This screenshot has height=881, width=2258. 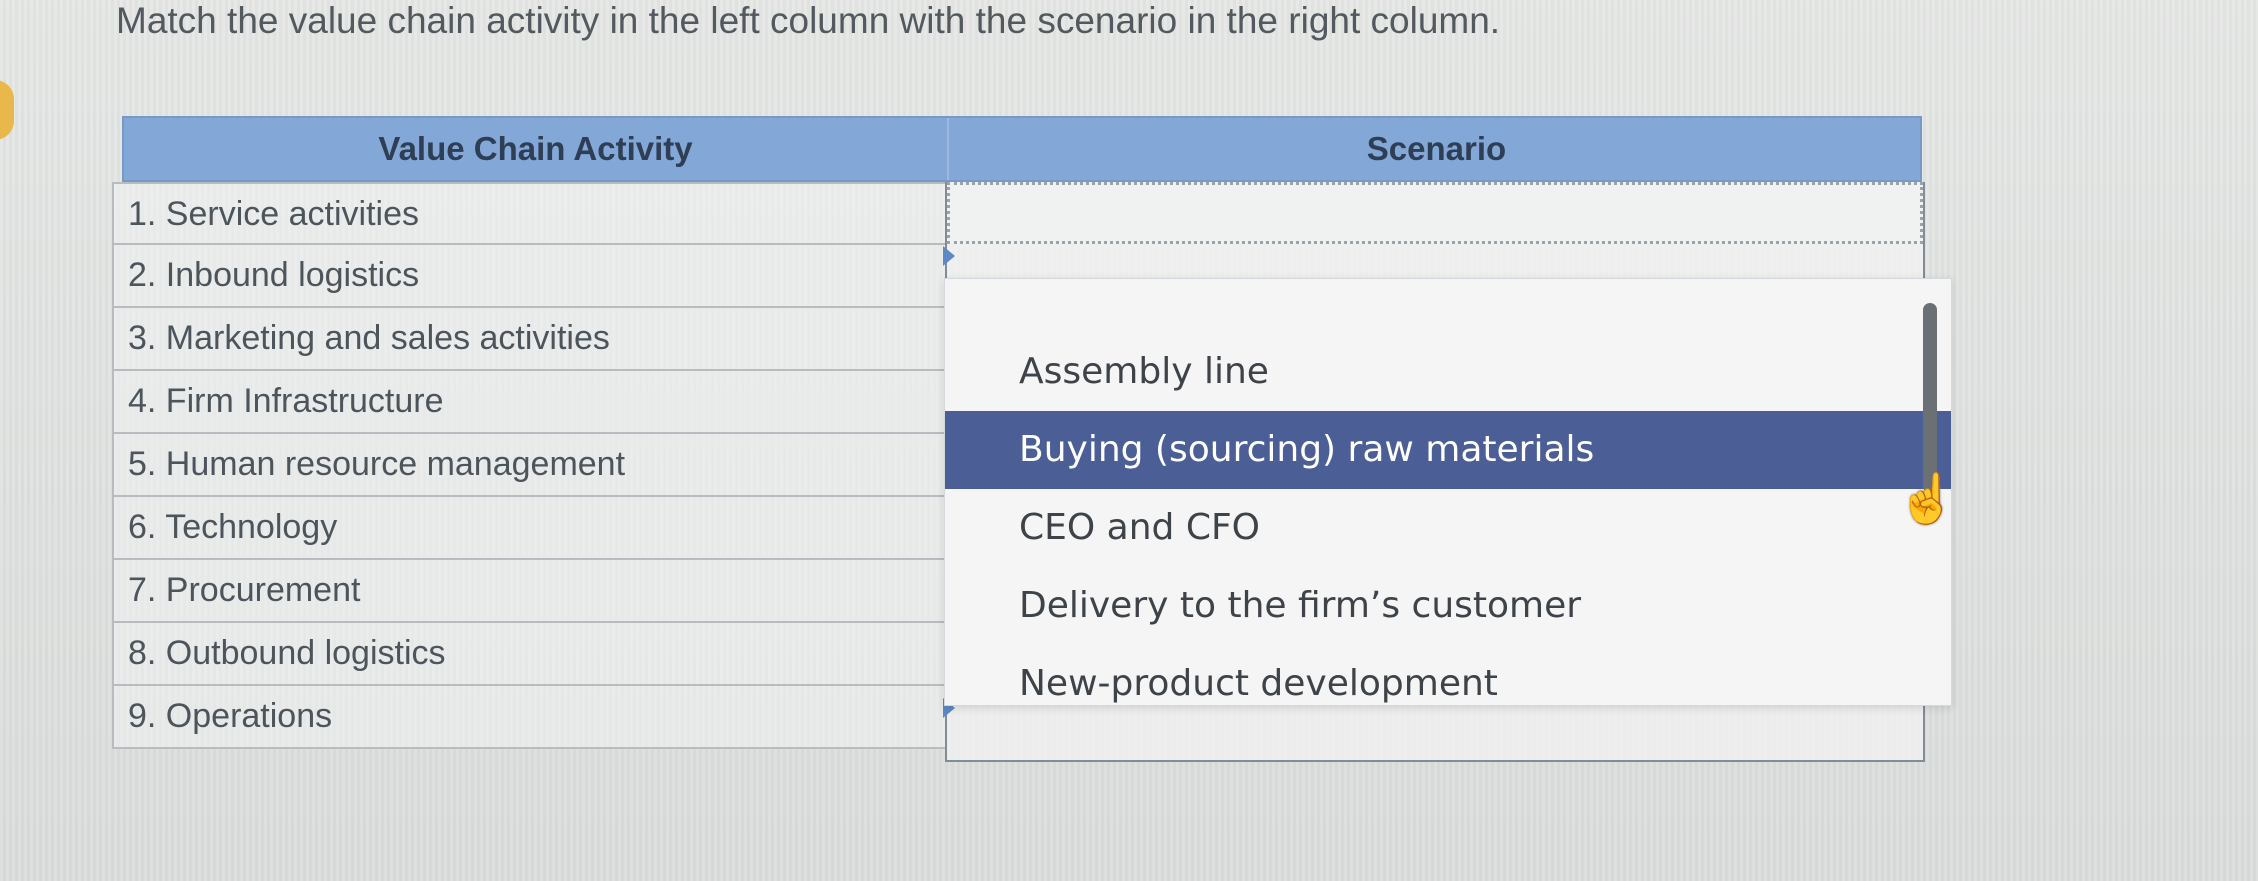 What do you see at coordinates (529, 654) in the screenshot?
I see `activity-row-8: 8. Outbound logistics` at bounding box center [529, 654].